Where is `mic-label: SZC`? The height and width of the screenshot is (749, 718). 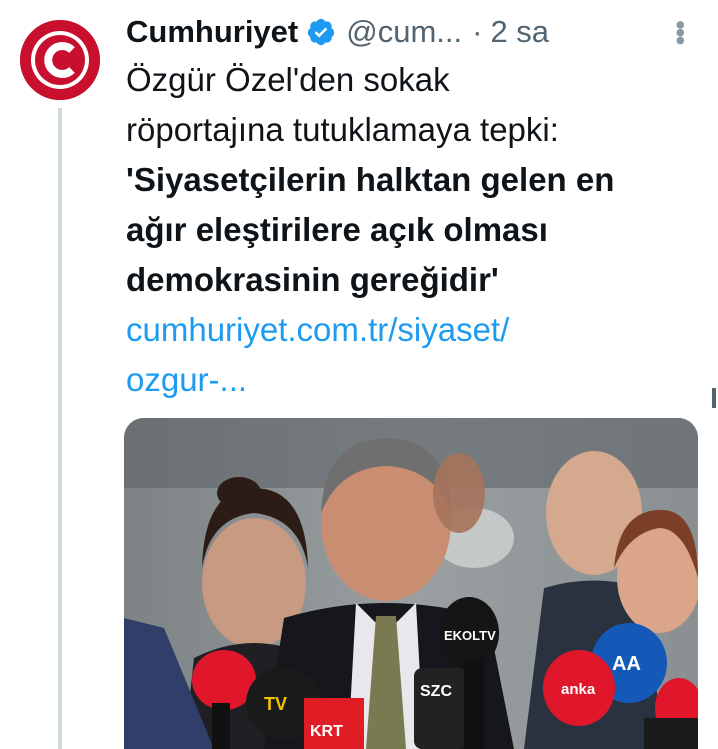
mic-label: SZC is located at coordinates (436, 691).